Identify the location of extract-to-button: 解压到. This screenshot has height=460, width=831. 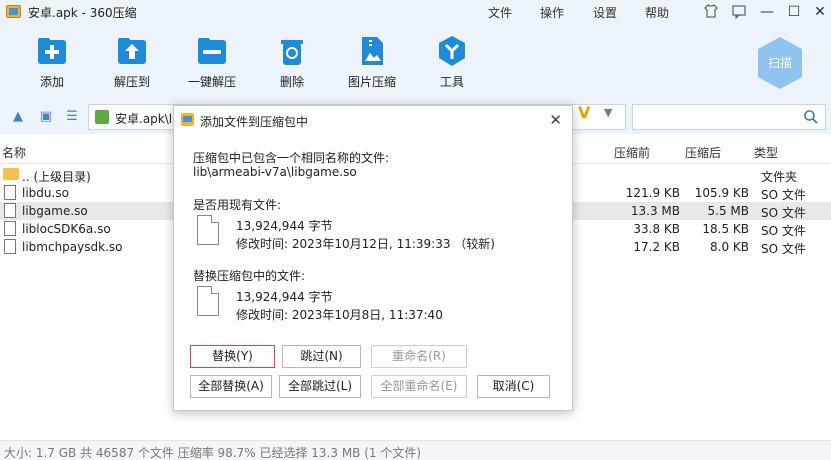
(132, 62).